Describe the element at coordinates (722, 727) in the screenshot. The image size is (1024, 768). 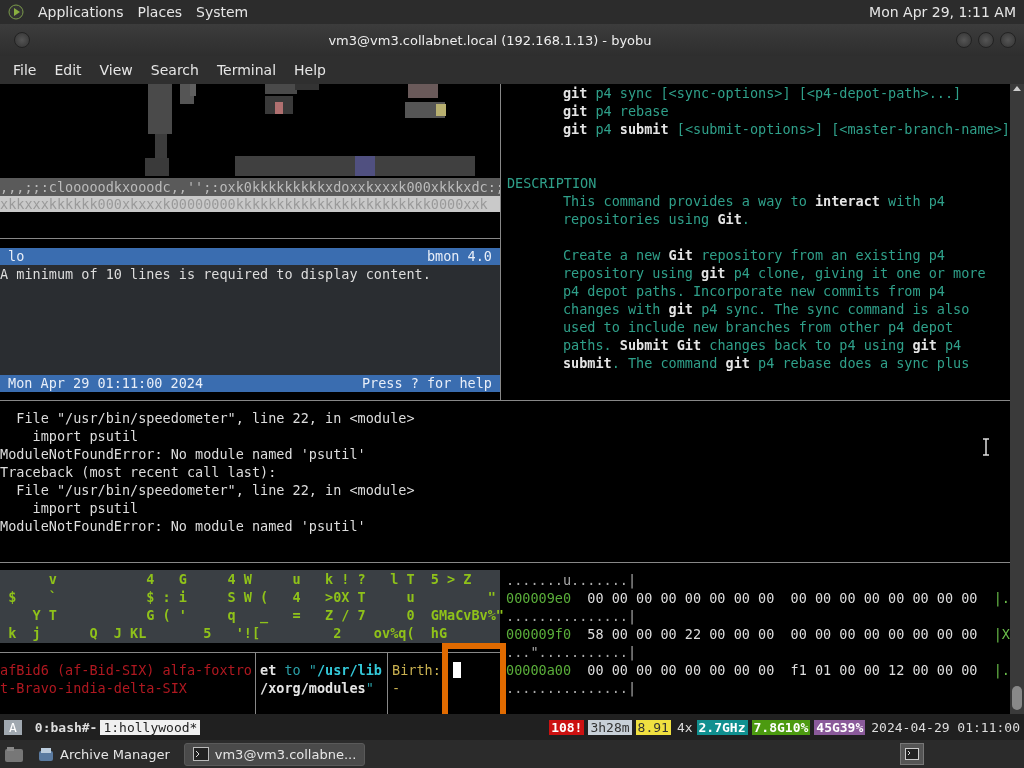
I see `status-segment: 2.7GHz` at that location.